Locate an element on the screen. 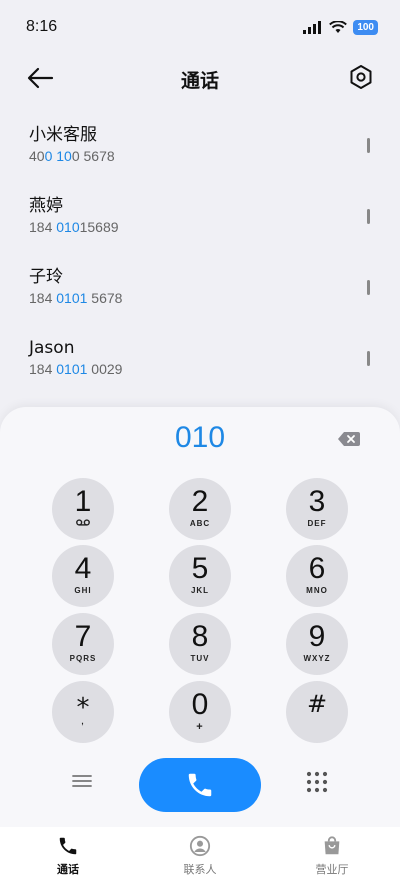  contact-number: 184 0101 5678 is located at coordinates (76, 298).